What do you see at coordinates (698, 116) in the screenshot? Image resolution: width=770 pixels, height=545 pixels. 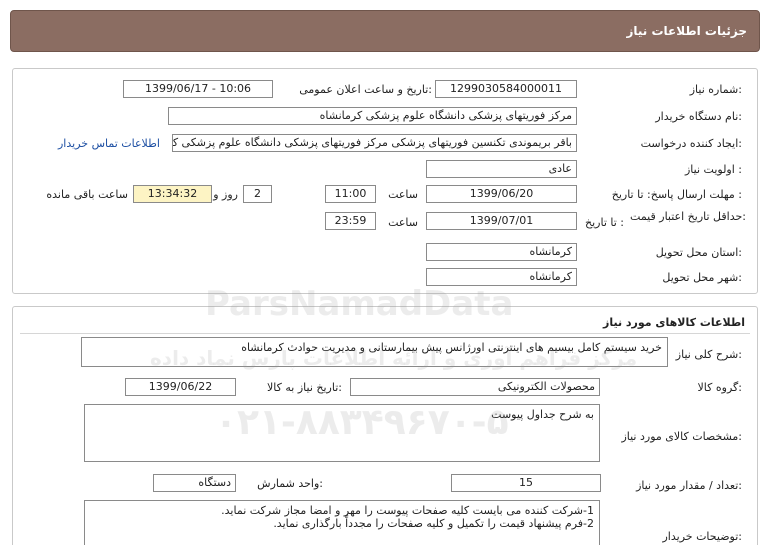 I see `buyer-org-label: نام دستگاه خریدار:` at bounding box center [698, 116].